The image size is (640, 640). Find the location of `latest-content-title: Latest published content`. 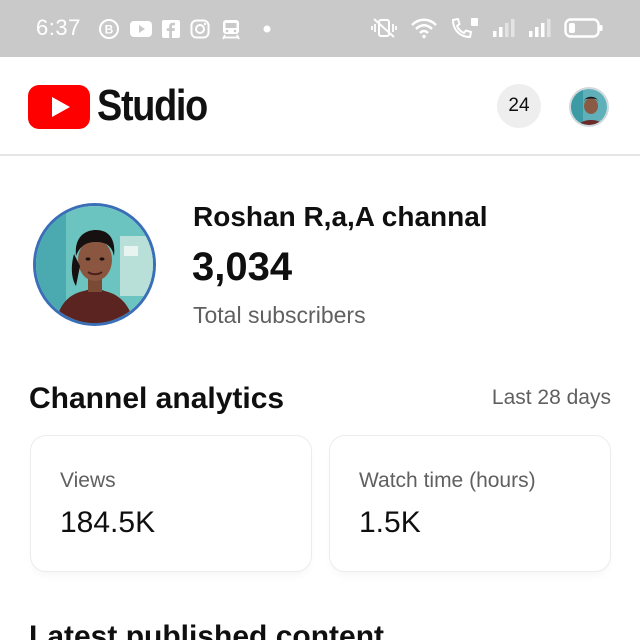

latest-content-title: Latest published content is located at coordinates (207, 630).